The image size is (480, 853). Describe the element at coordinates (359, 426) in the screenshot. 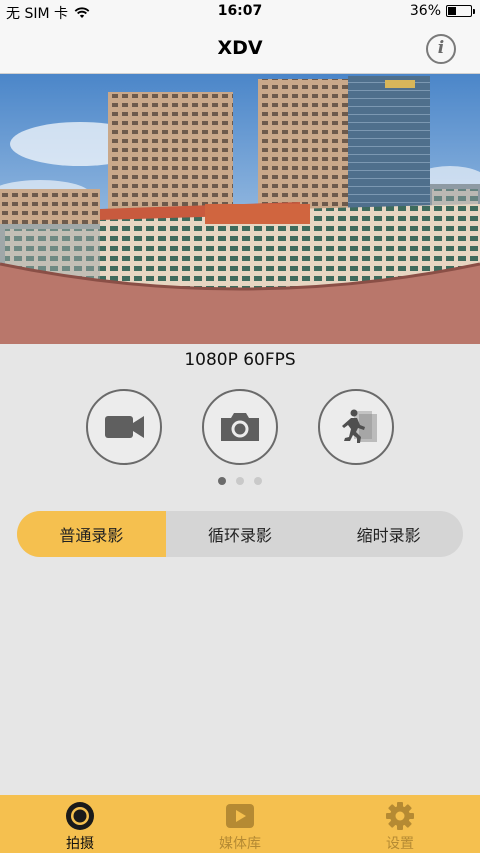

I see `running-figure-icon` at that location.